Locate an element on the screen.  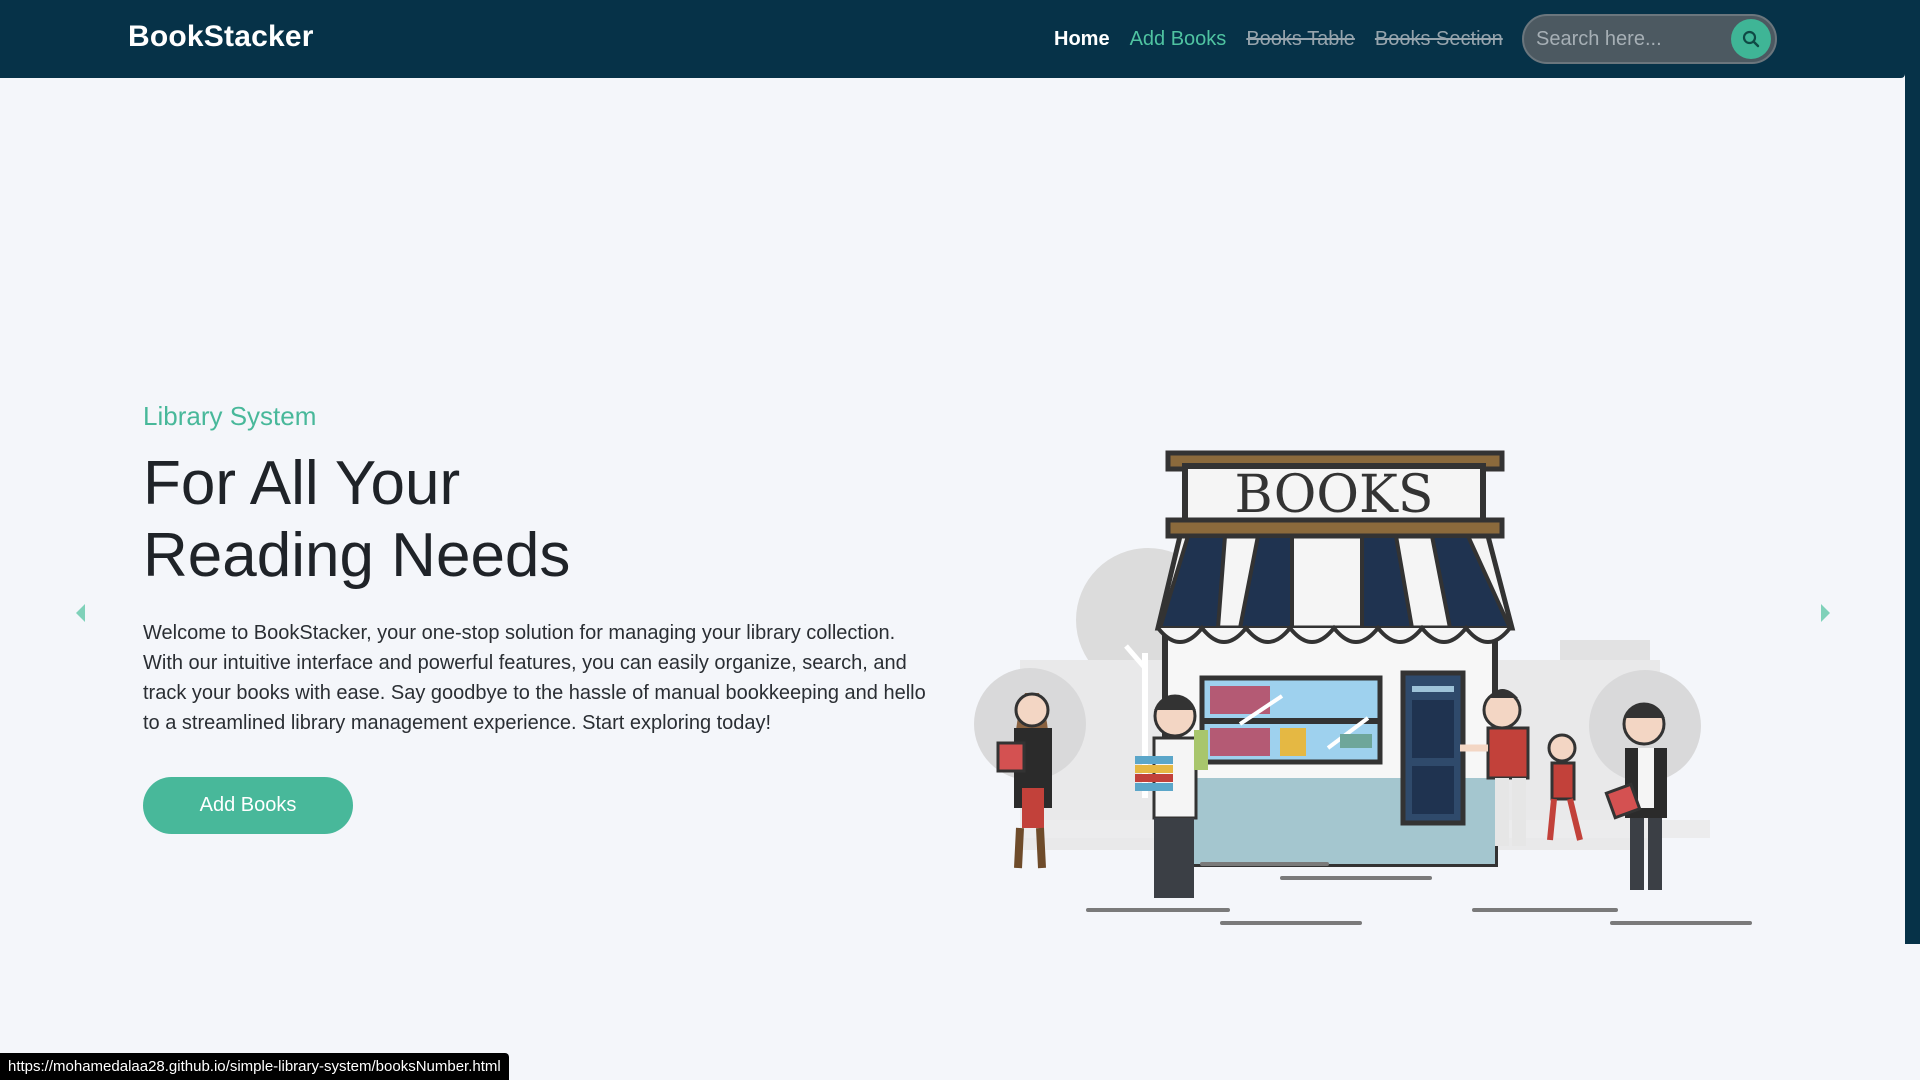
chevron-left-icon is located at coordinates (80, 613).